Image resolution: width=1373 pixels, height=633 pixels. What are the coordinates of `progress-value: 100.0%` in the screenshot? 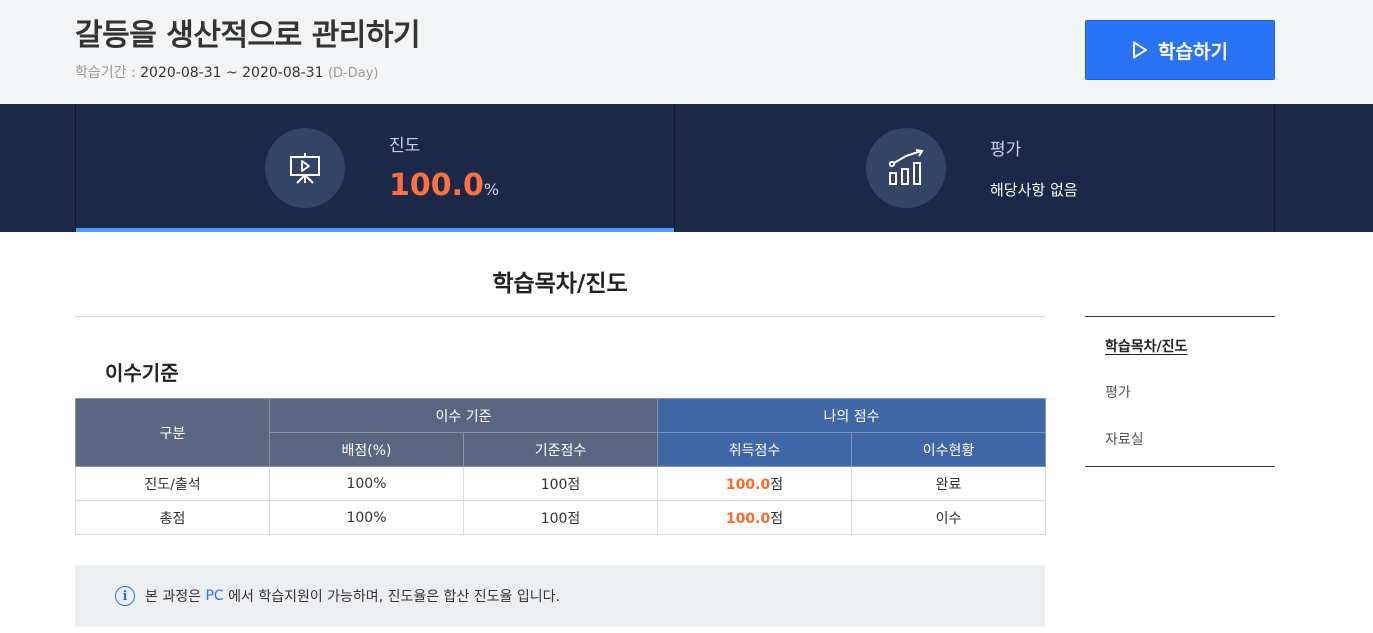 It's located at (444, 188).